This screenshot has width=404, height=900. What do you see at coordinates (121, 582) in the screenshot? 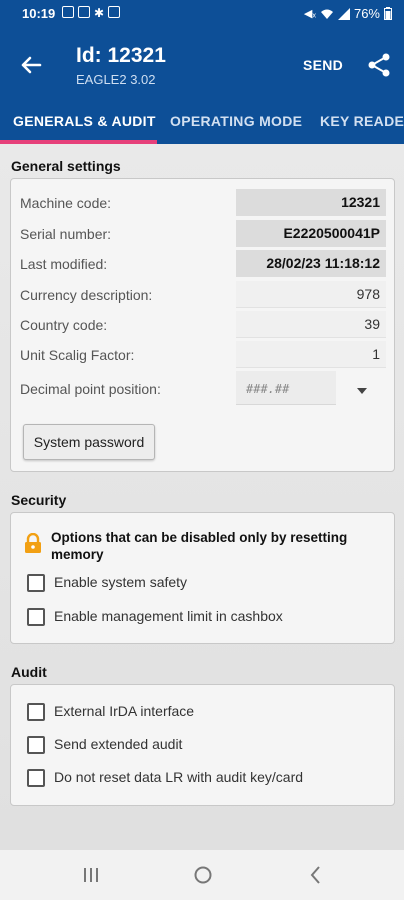
I see `checkbox-label: Enable system safety` at bounding box center [121, 582].